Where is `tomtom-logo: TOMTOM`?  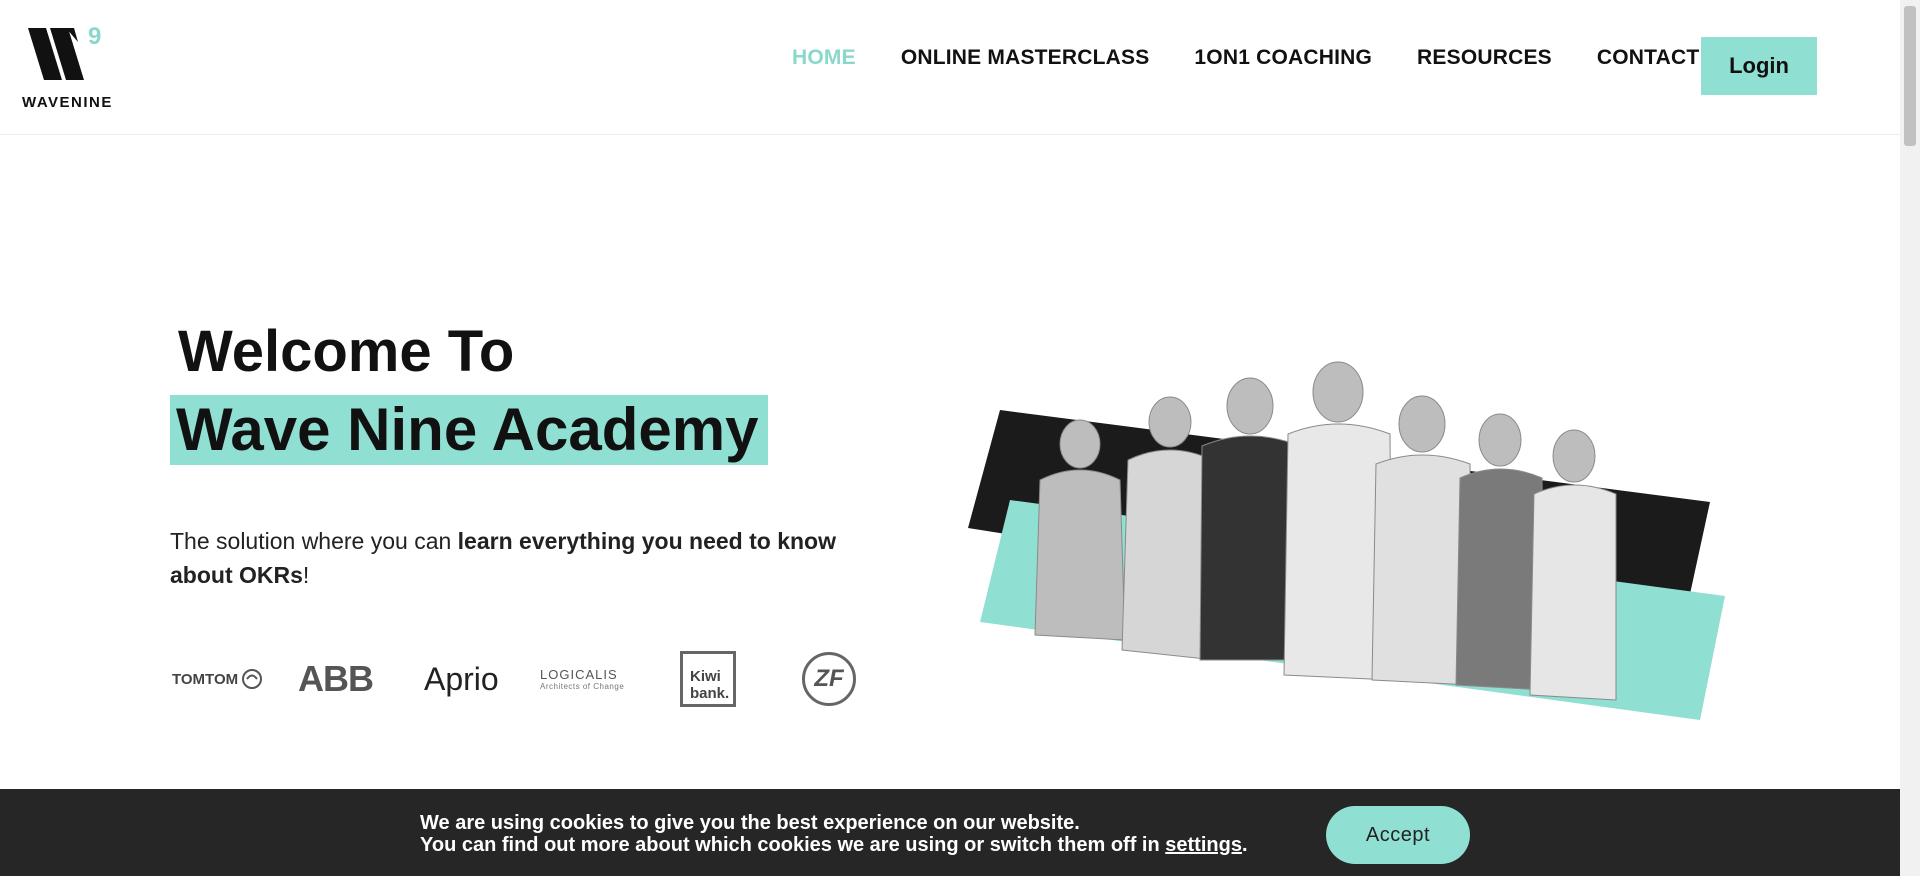 tomtom-logo: TOMTOM is located at coordinates (217, 679).